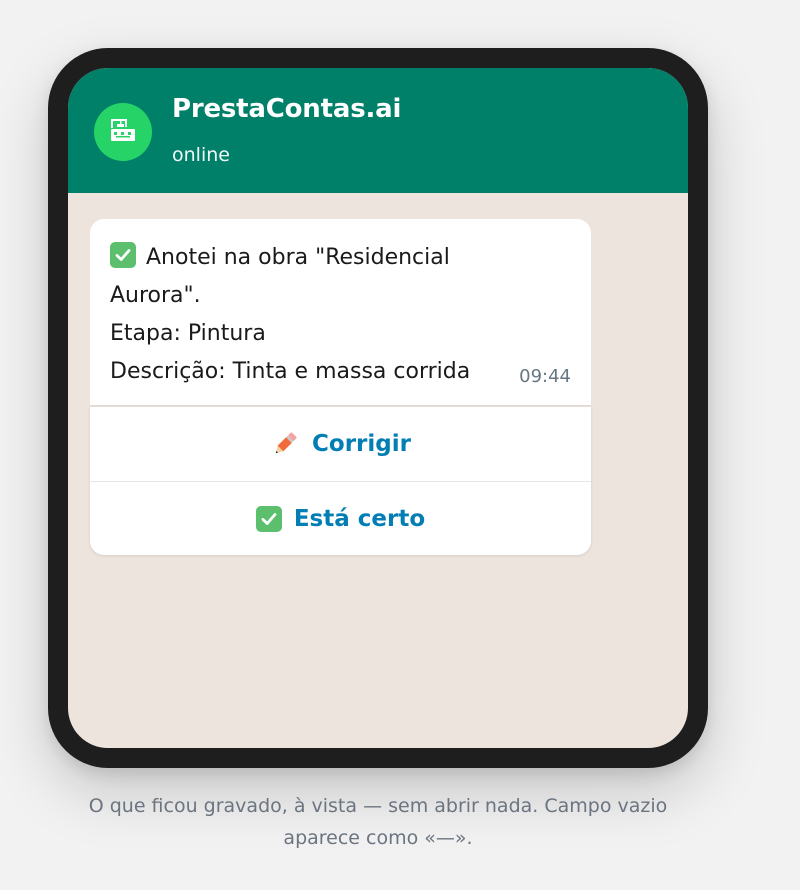 The width and height of the screenshot is (800, 890). What do you see at coordinates (361, 444) in the screenshot?
I see `corrigir-label: Corrigir` at bounding box center [361, 444].